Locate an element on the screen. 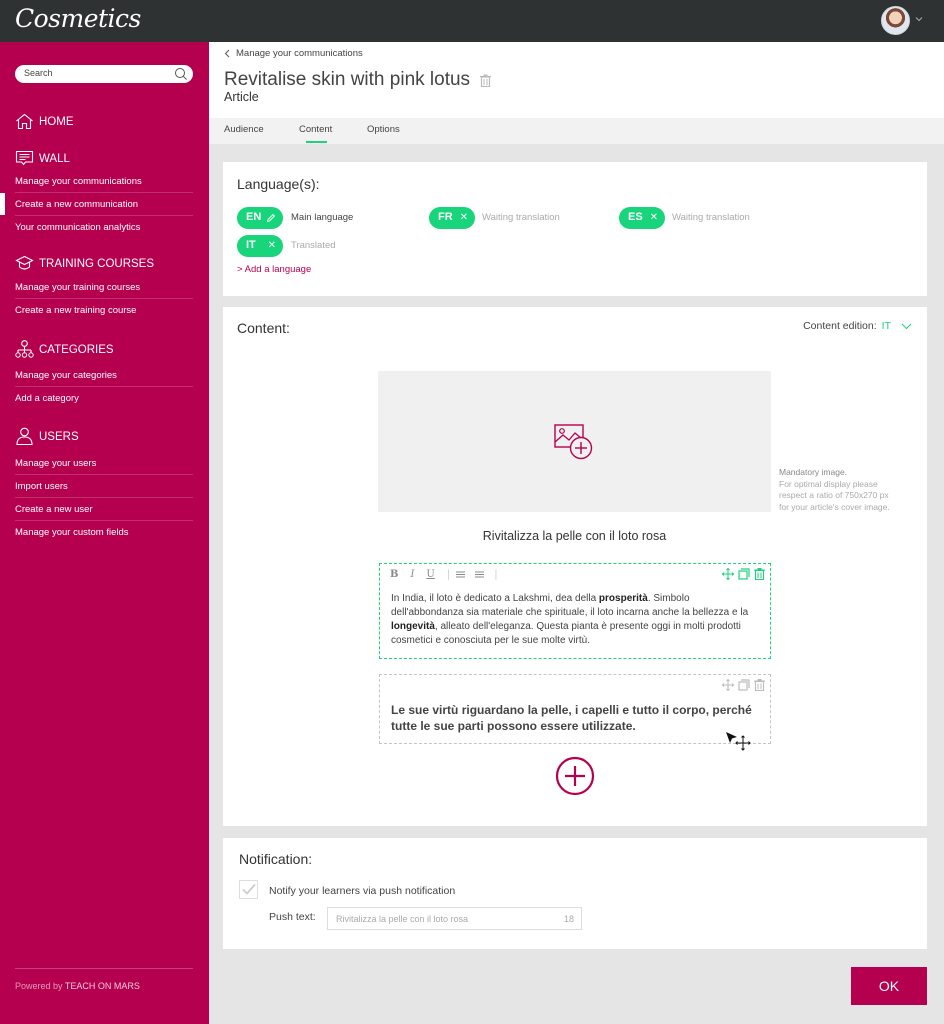  search-icon is located at coordinates (181, 74).